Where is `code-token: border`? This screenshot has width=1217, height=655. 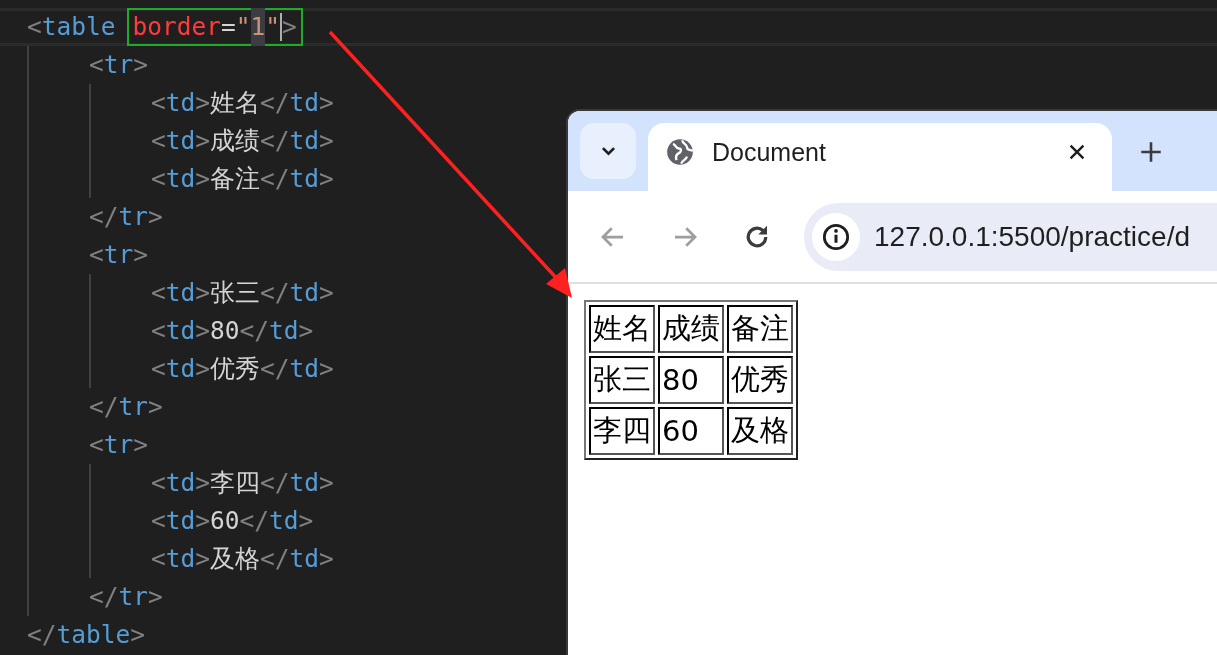
code-token: border is located at coordinates (177, 27).